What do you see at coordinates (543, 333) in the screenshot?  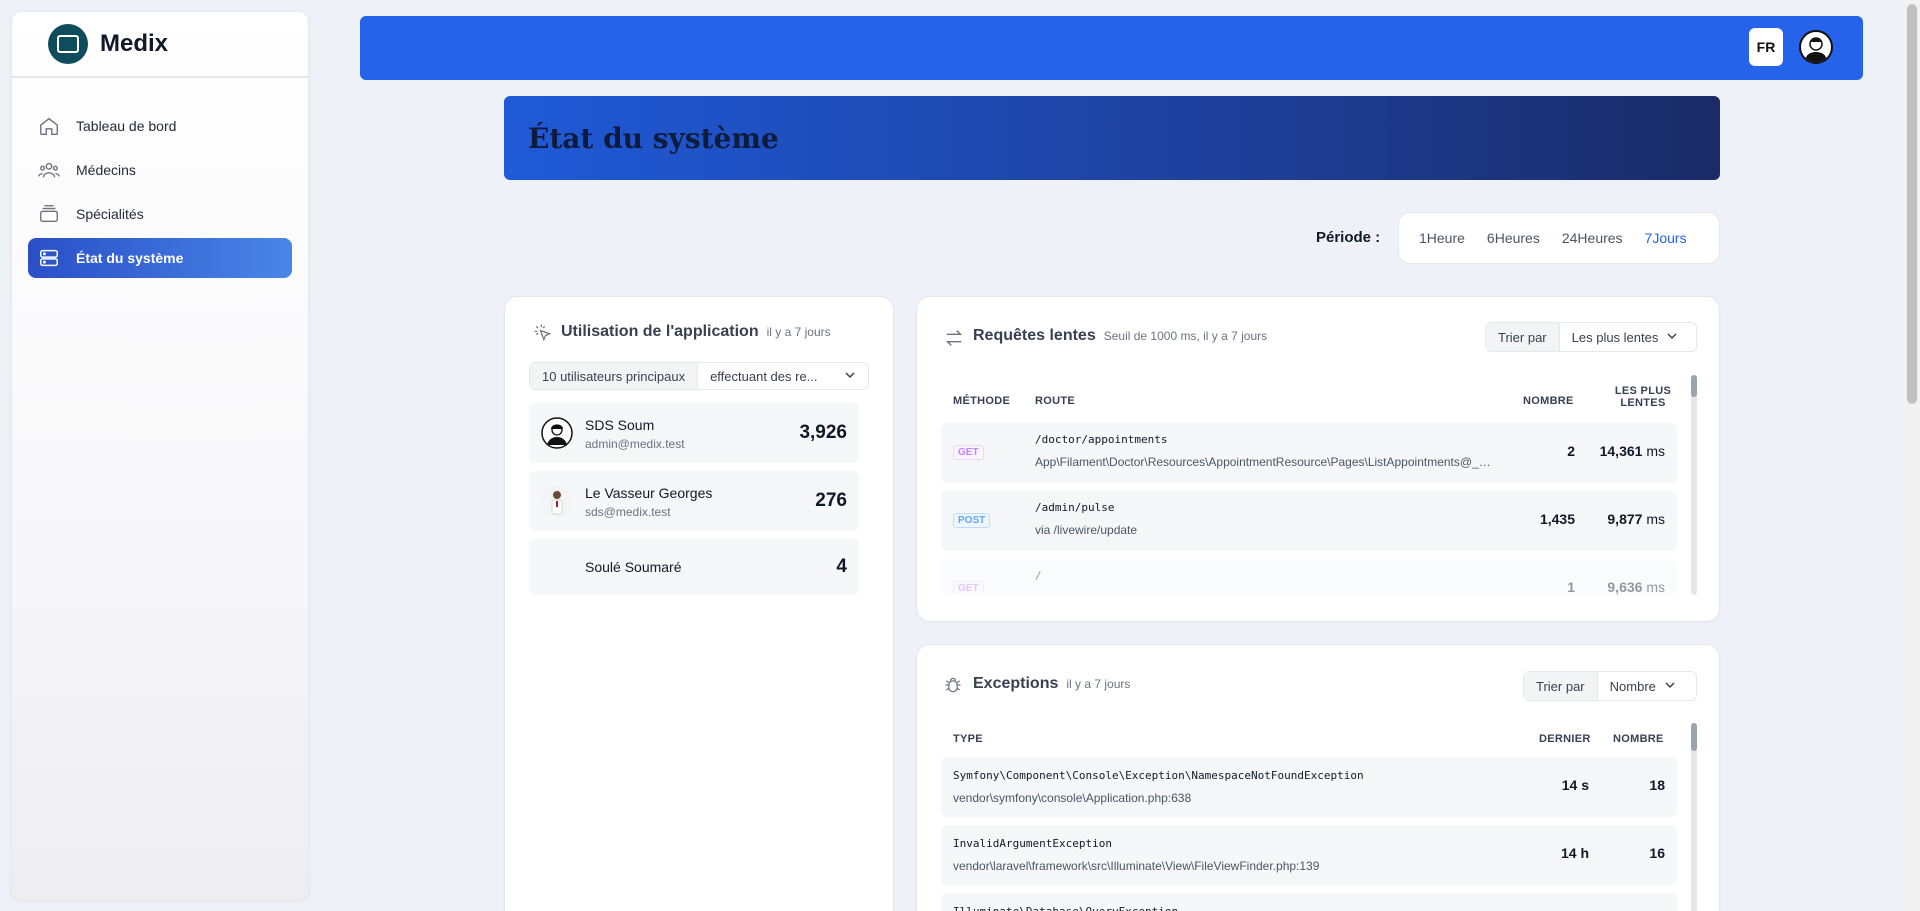 I see `cursor-click-icon` at bounding box center [543, 333].